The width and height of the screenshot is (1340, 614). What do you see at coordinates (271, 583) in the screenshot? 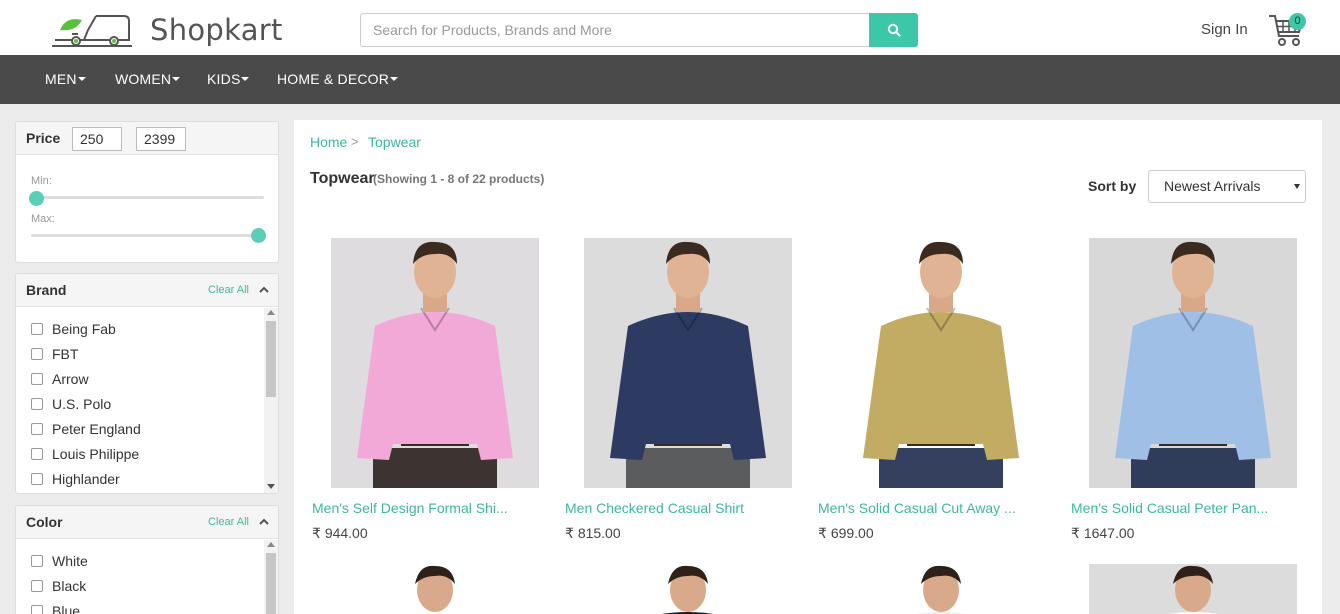
I see `color-scrollbar-thumb` at bounding box center [271, 583].